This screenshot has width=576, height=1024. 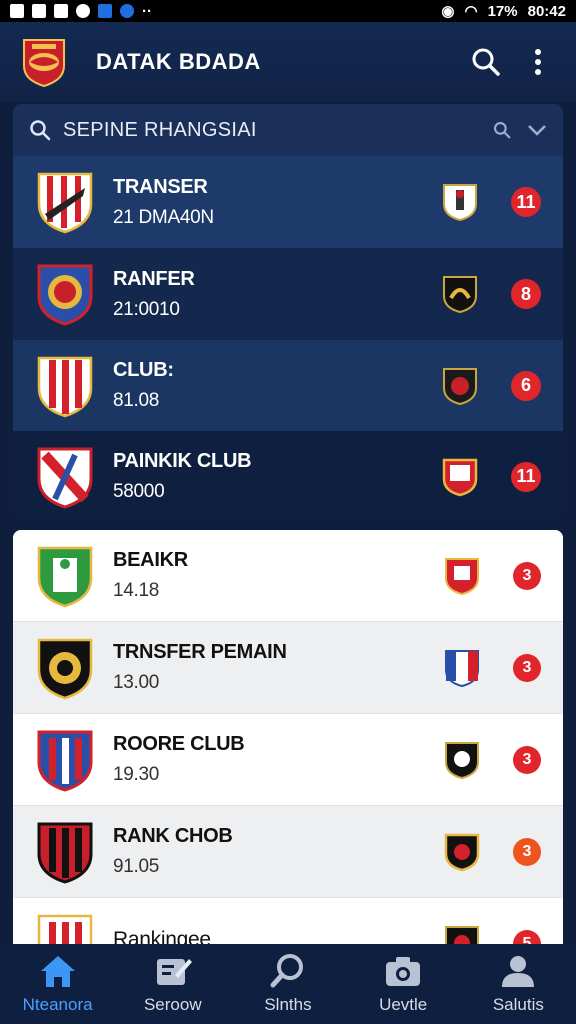 I want to click on club-value: 13.00, so click(x=136, y=682).